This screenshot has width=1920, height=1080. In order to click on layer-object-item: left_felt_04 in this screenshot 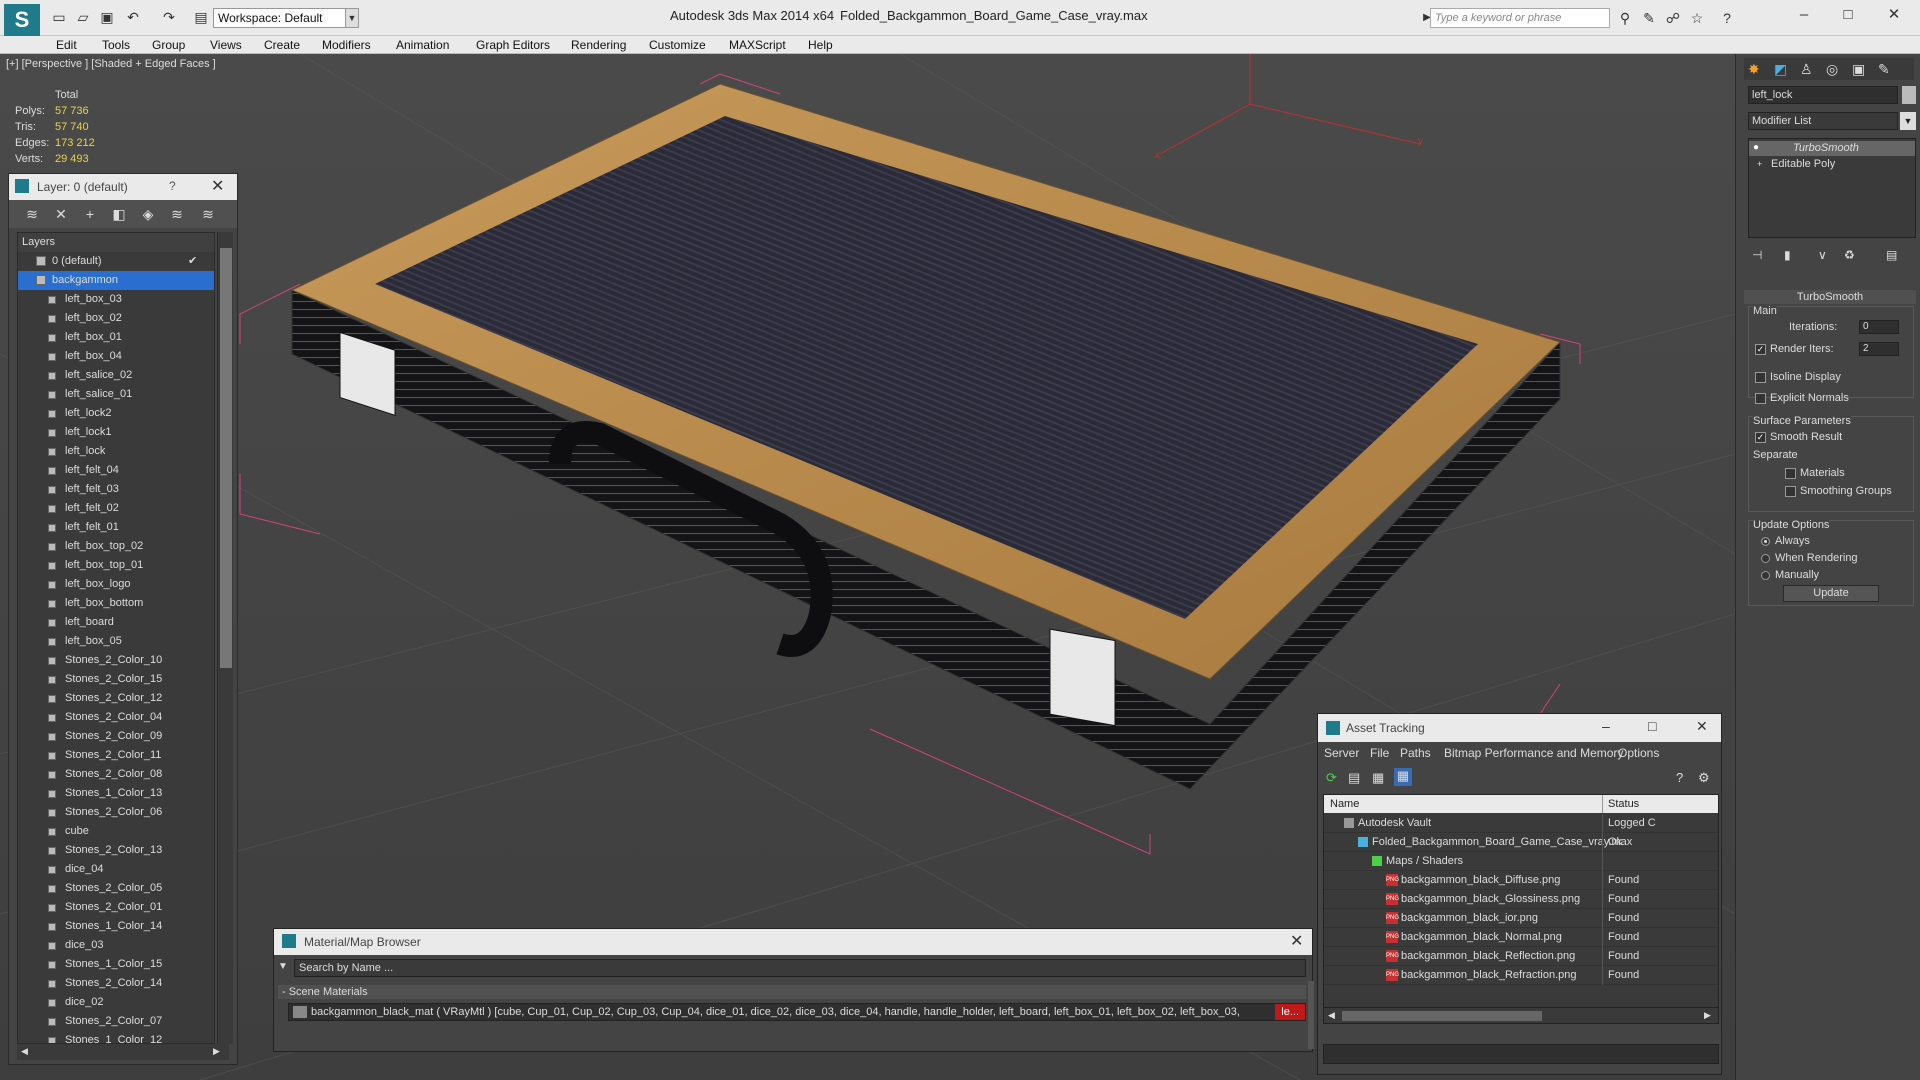, I will do `click(116, 470)`.